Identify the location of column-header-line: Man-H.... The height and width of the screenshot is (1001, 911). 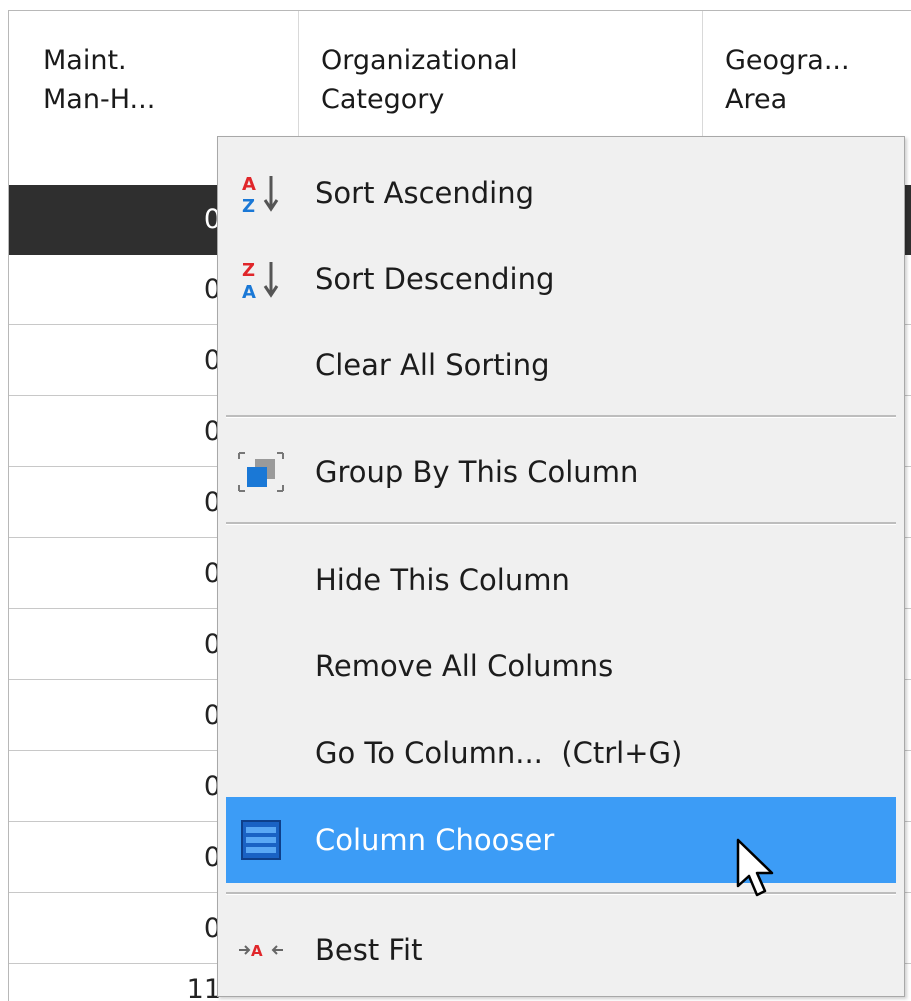
(99, 99).